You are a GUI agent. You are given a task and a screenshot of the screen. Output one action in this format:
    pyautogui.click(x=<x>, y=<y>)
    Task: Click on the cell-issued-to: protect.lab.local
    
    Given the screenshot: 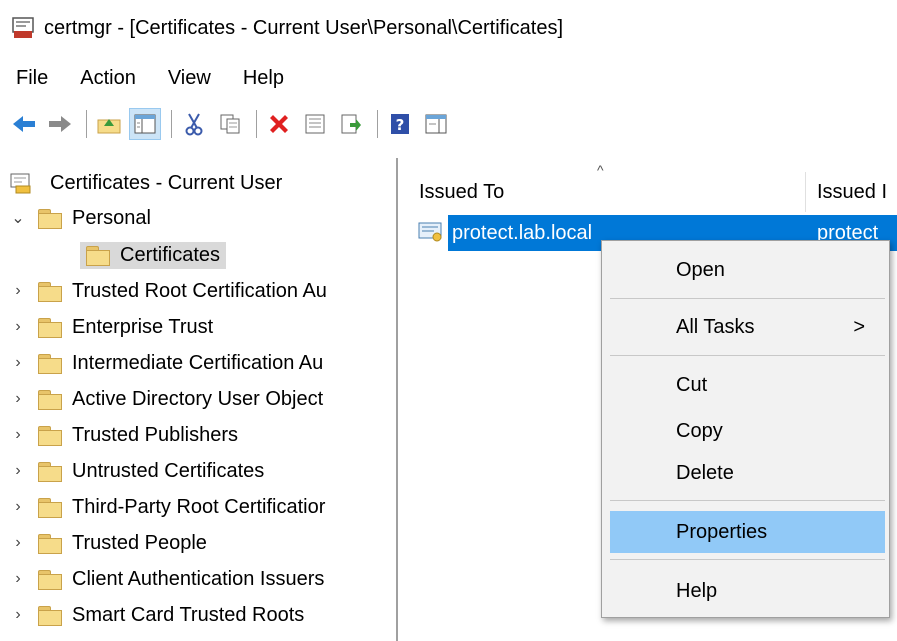 What is the action you would take?
    pyautogui.click(x=522, y=232)
    